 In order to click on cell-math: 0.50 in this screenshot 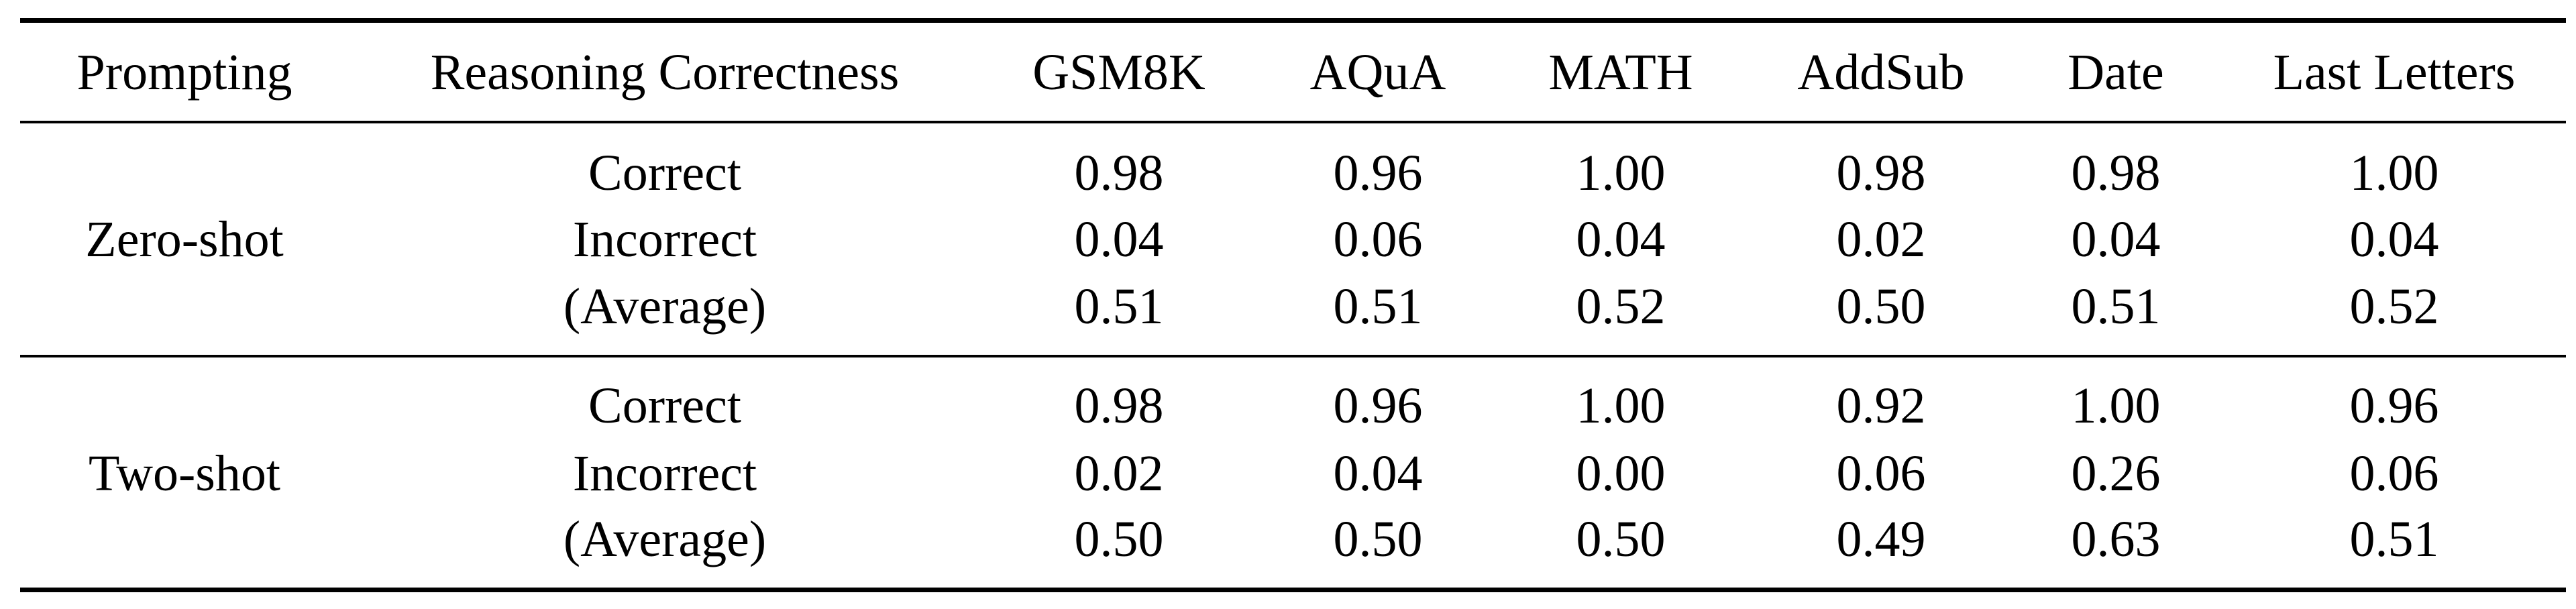, I will do `click(1621, 539)`.